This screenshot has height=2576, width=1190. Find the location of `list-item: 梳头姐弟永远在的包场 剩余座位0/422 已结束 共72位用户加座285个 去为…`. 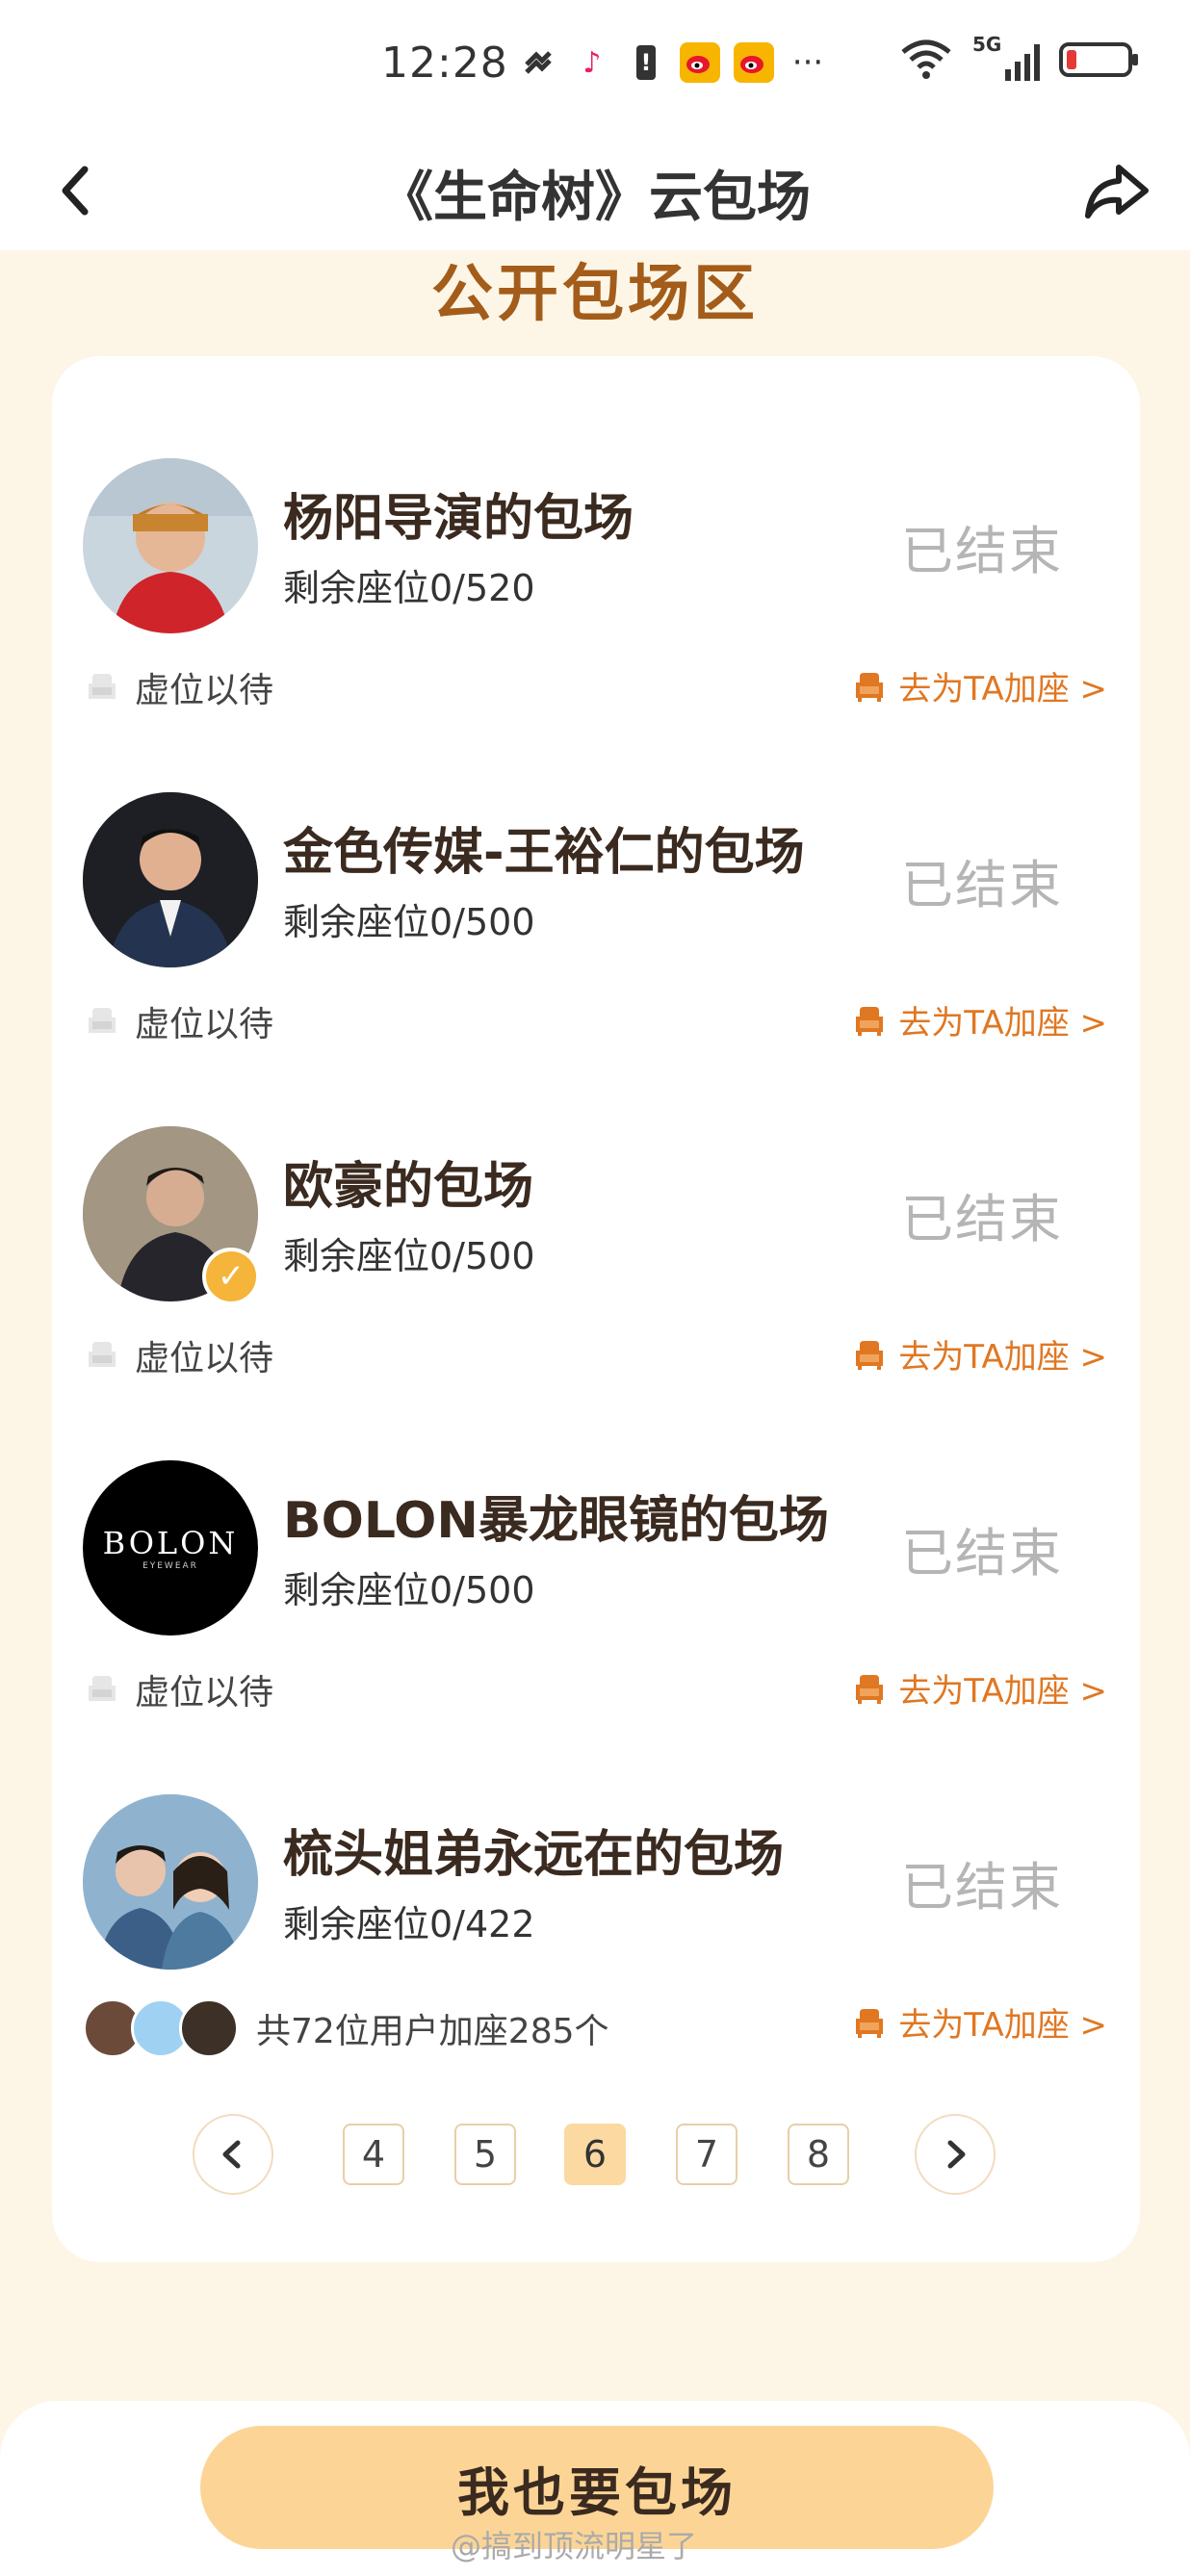

list-item: 梳头姐弟永远在的包场 剩余座位0/422 已结束 共72位用户加座285个 去为… is located at coordinates (596, 1875).